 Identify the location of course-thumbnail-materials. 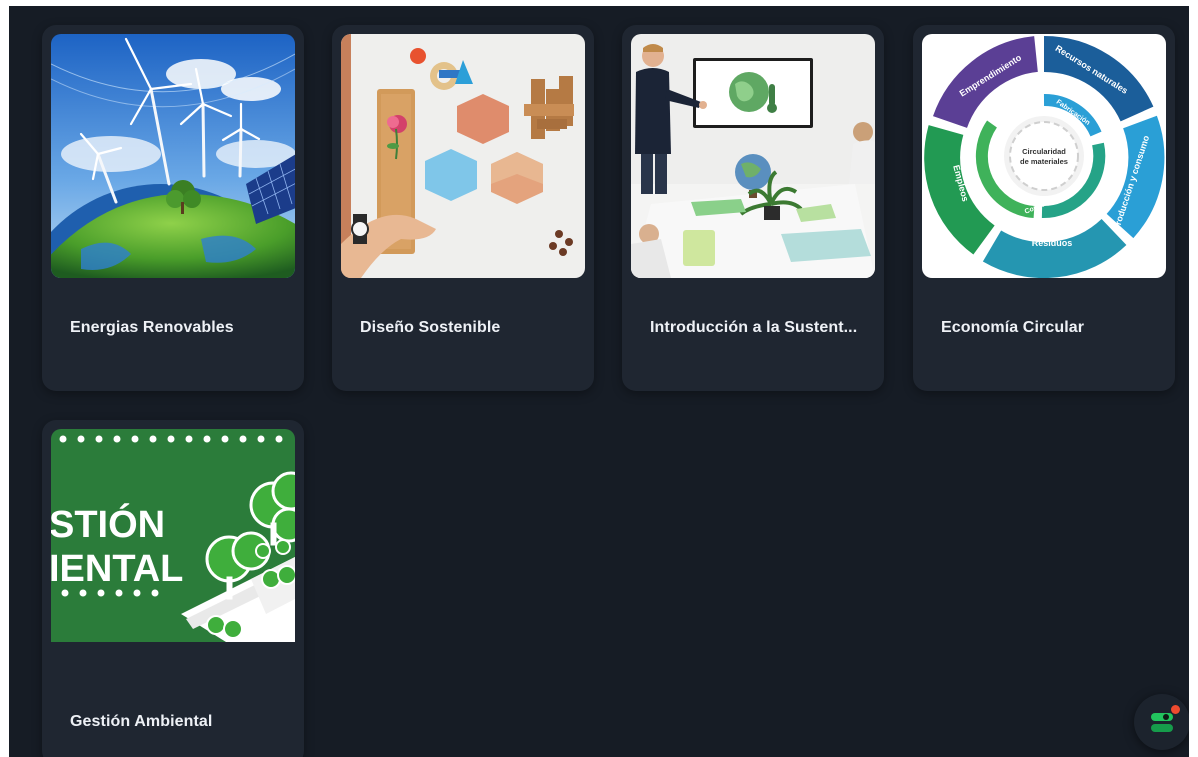
(463, 156).